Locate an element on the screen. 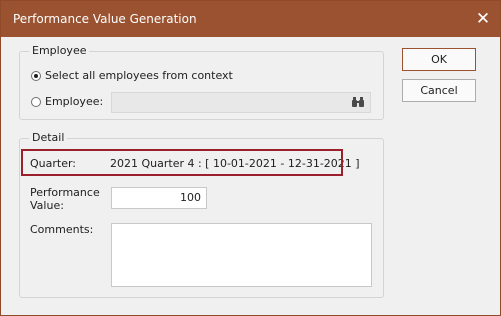 This screenshot has width=501, height=316. select-all-label: Select all employees from context is located at coordinates (139, 75).